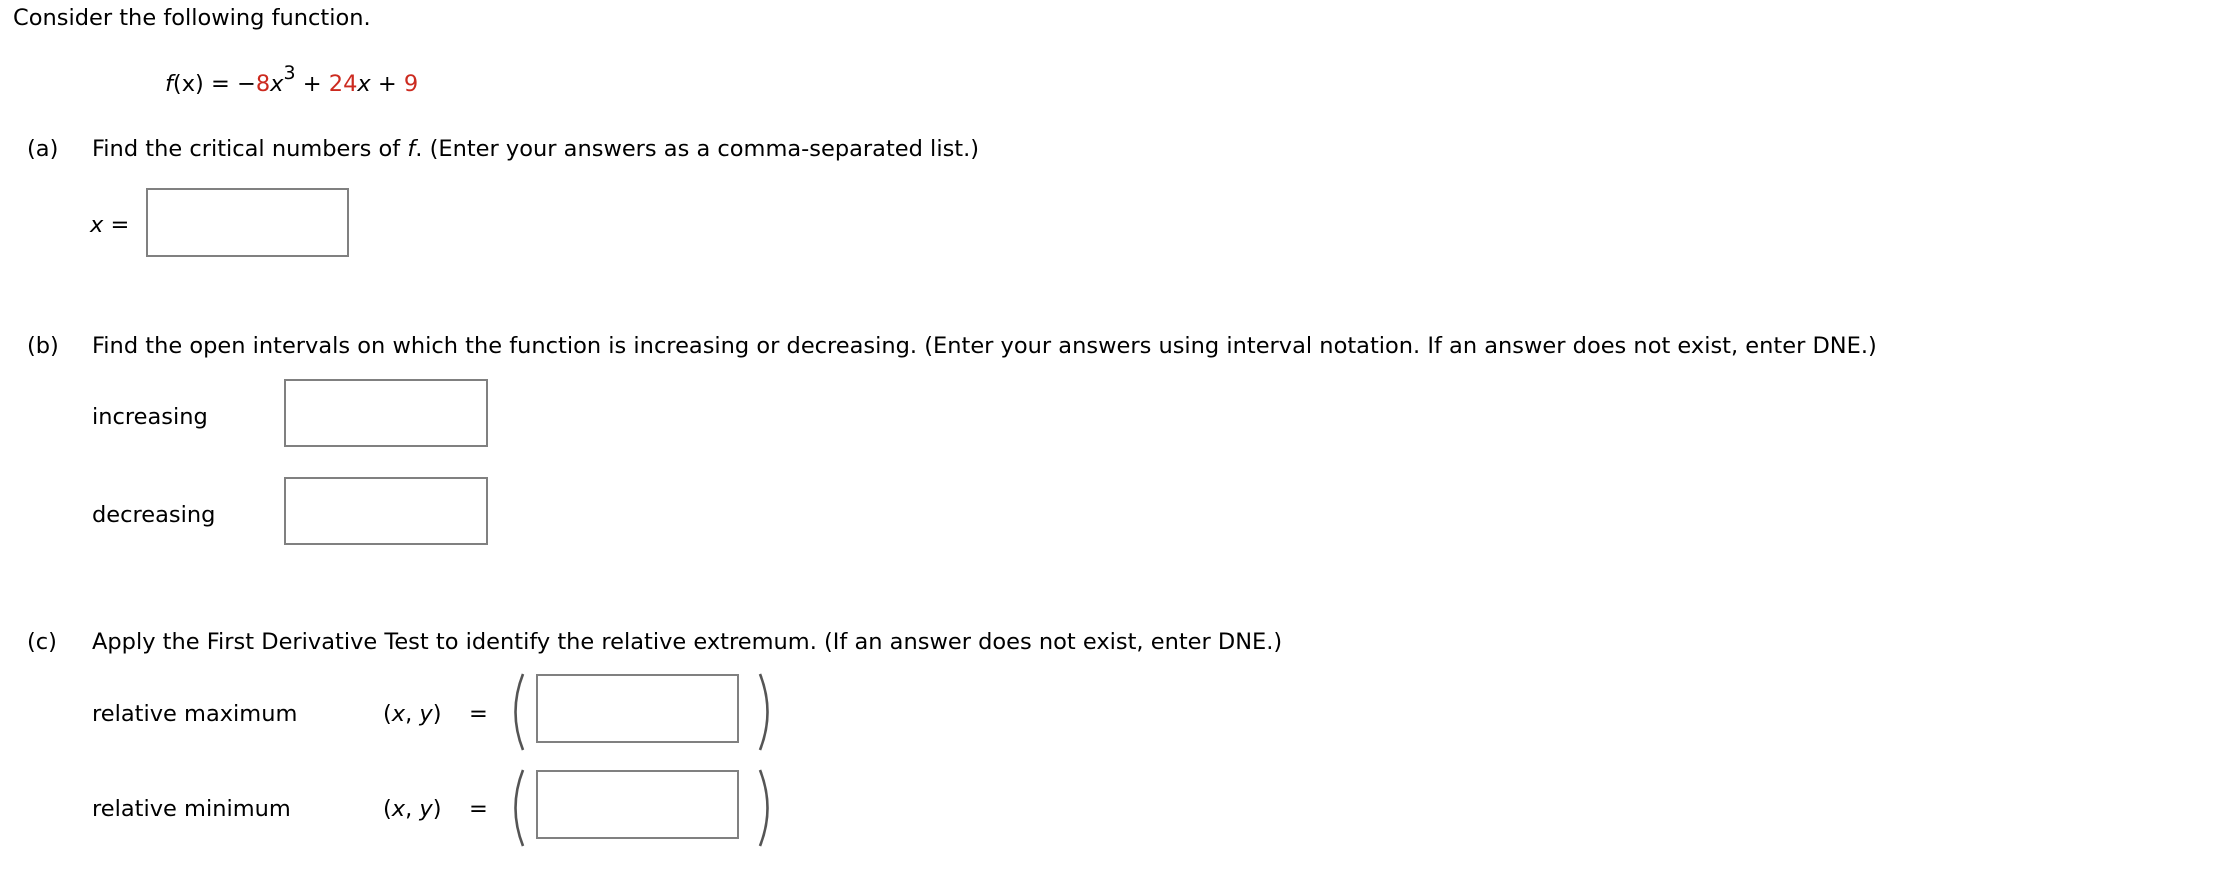 Image resolution: width=2236 pixels, height=892 pixels. What do you see at coordinates (263, 84) in the screenshot?
I see `coefficient-cubic: 8` at bounding box center [263, 84].